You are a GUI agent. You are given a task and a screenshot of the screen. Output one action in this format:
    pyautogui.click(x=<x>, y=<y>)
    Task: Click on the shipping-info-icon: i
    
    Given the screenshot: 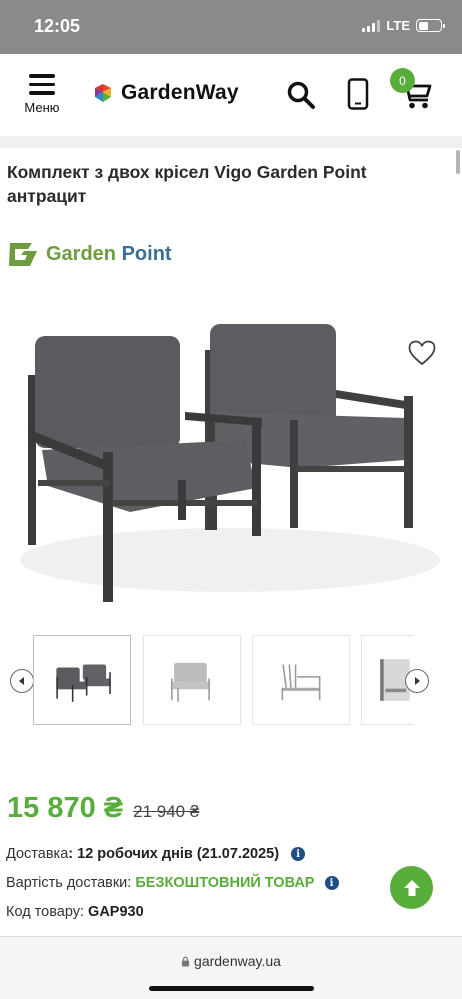 What is the action you would take?
    pyautogui.click(x=331, y=883)
    